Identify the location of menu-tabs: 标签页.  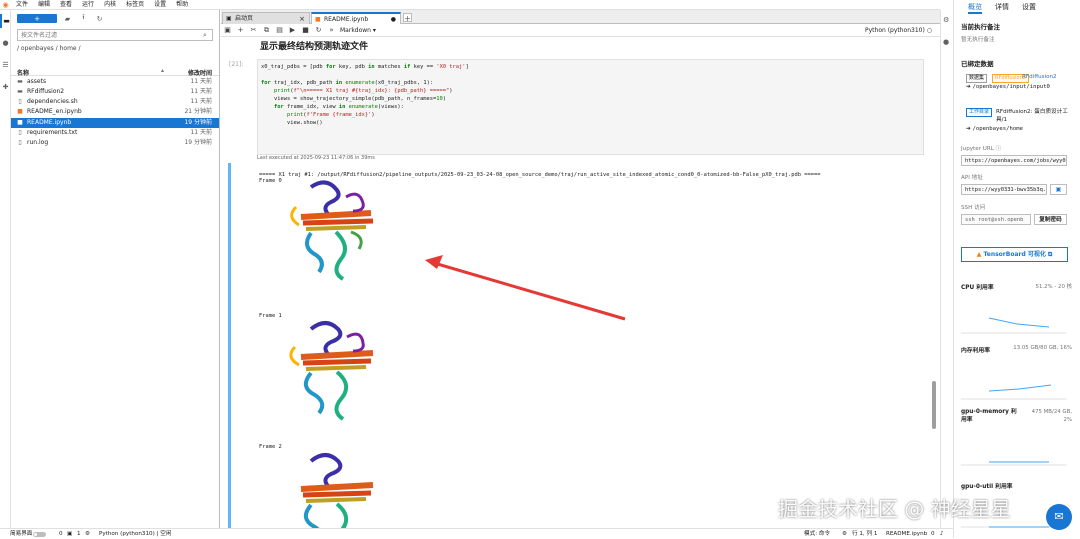
(135, 5).